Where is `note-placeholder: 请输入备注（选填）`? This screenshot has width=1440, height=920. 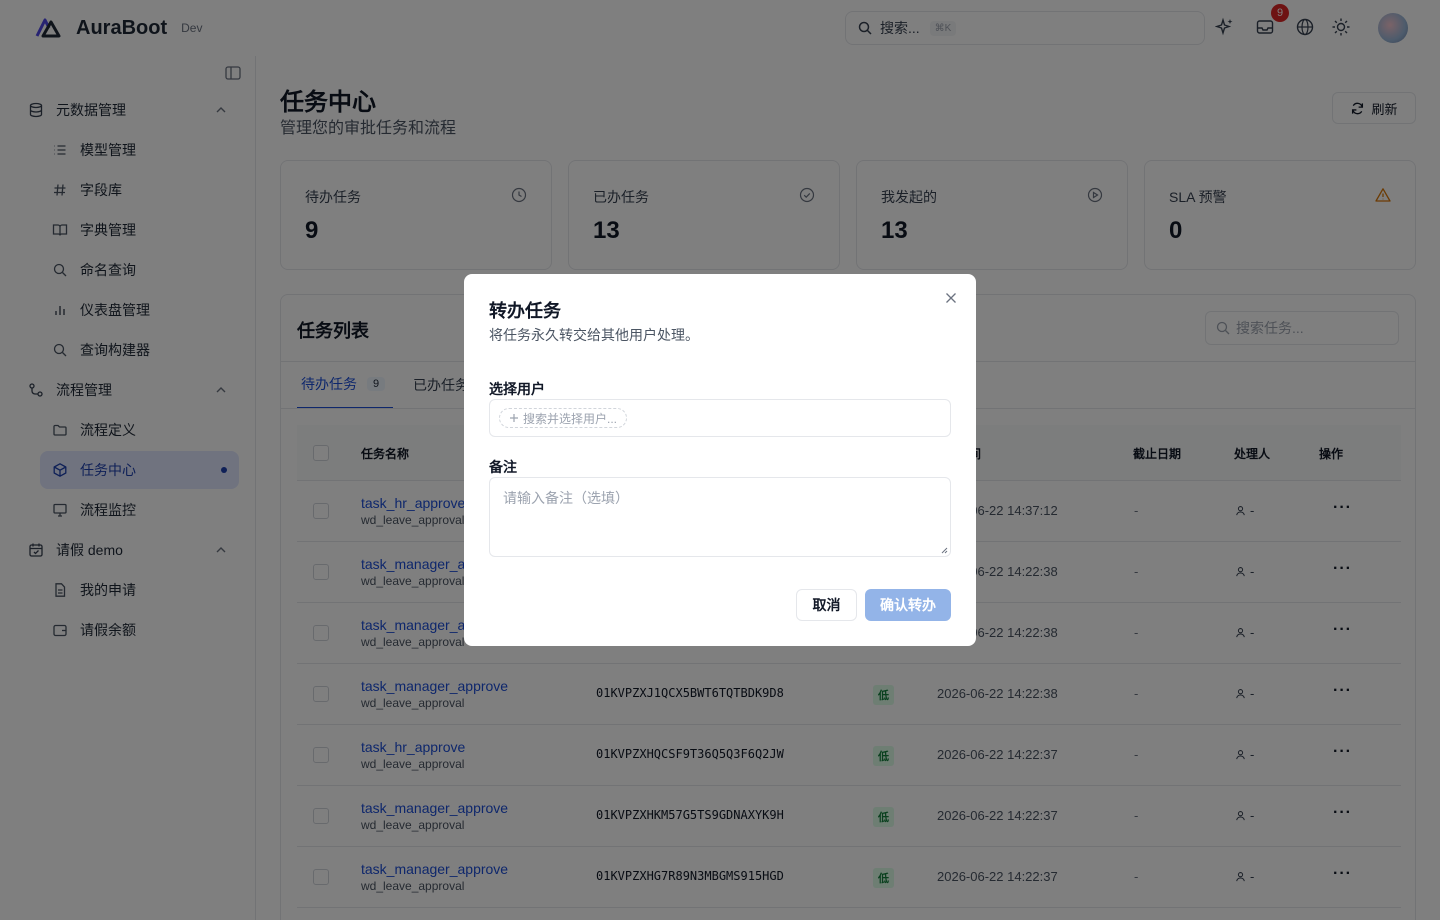 note-placeholder: 请输入备注（选填） is located at coordinates (566, 498).